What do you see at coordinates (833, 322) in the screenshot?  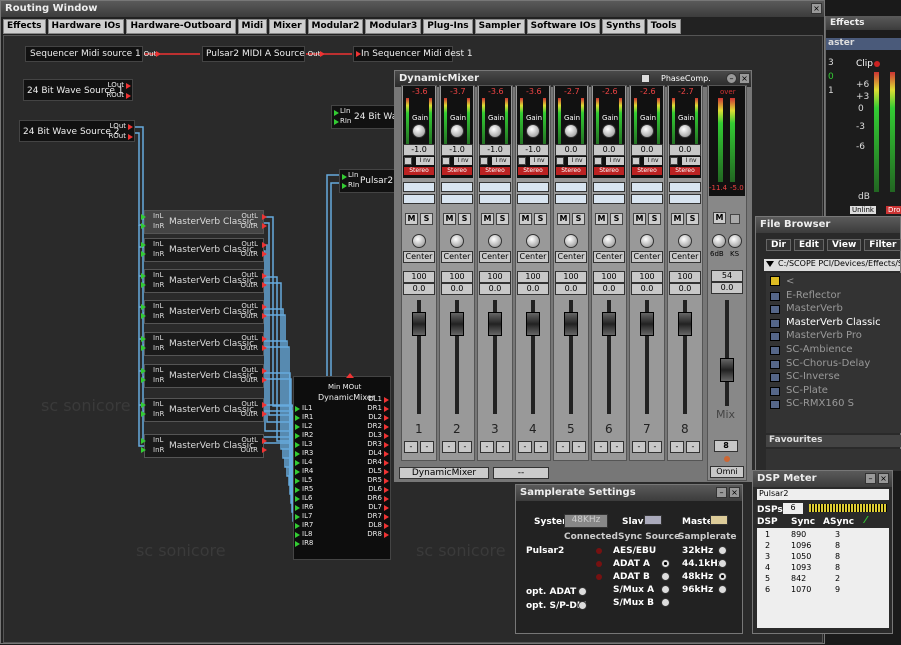 I see `fb-item: MasterVerb Classic` at bounding box center [833, 322].